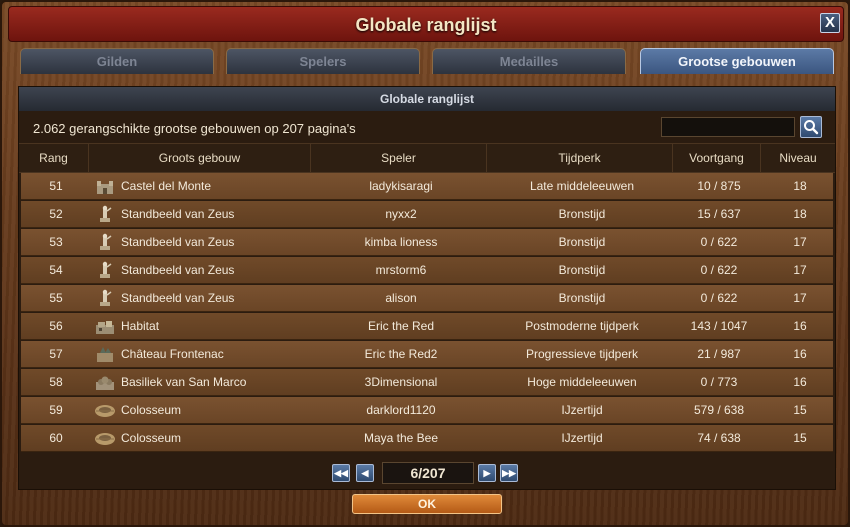  Describe the element at coordinates (717, 158) in the screenshot. I see `column-header-progress: Voortgang` at that location.